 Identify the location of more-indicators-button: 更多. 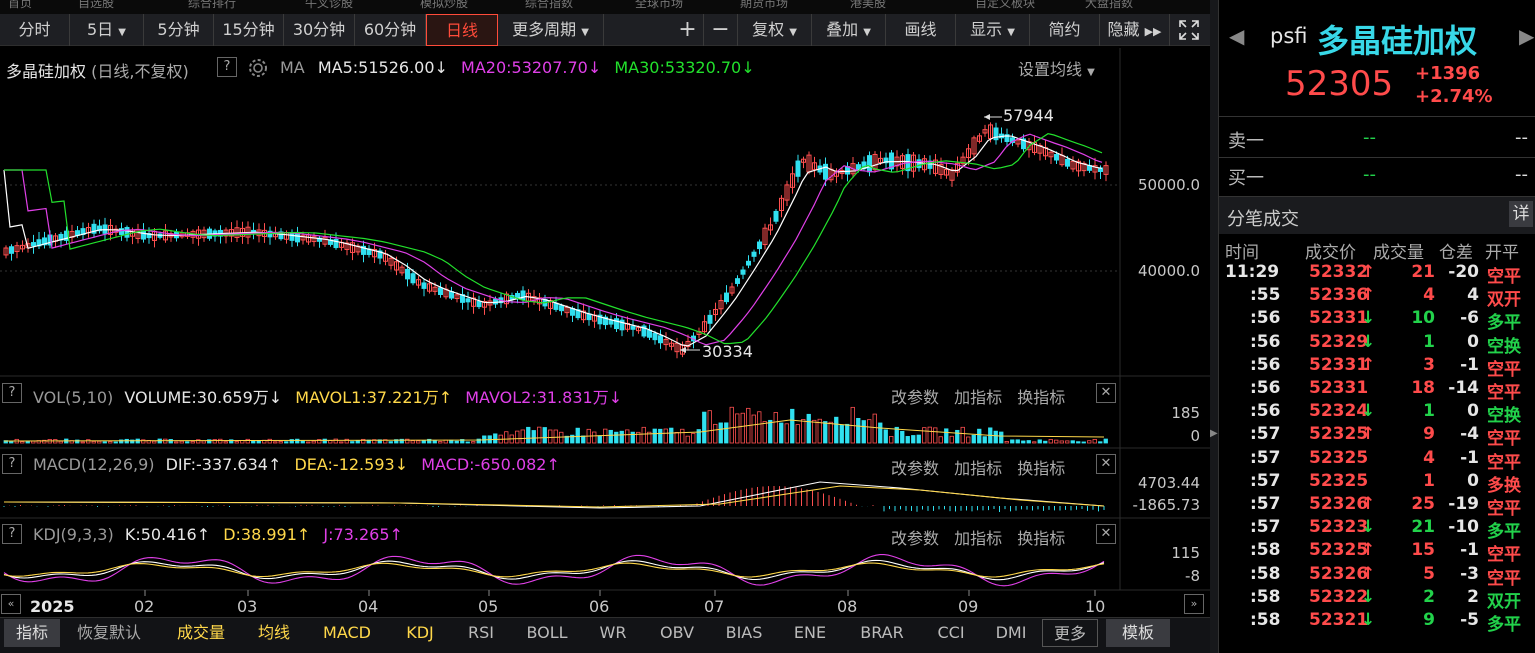
(1070, 633).